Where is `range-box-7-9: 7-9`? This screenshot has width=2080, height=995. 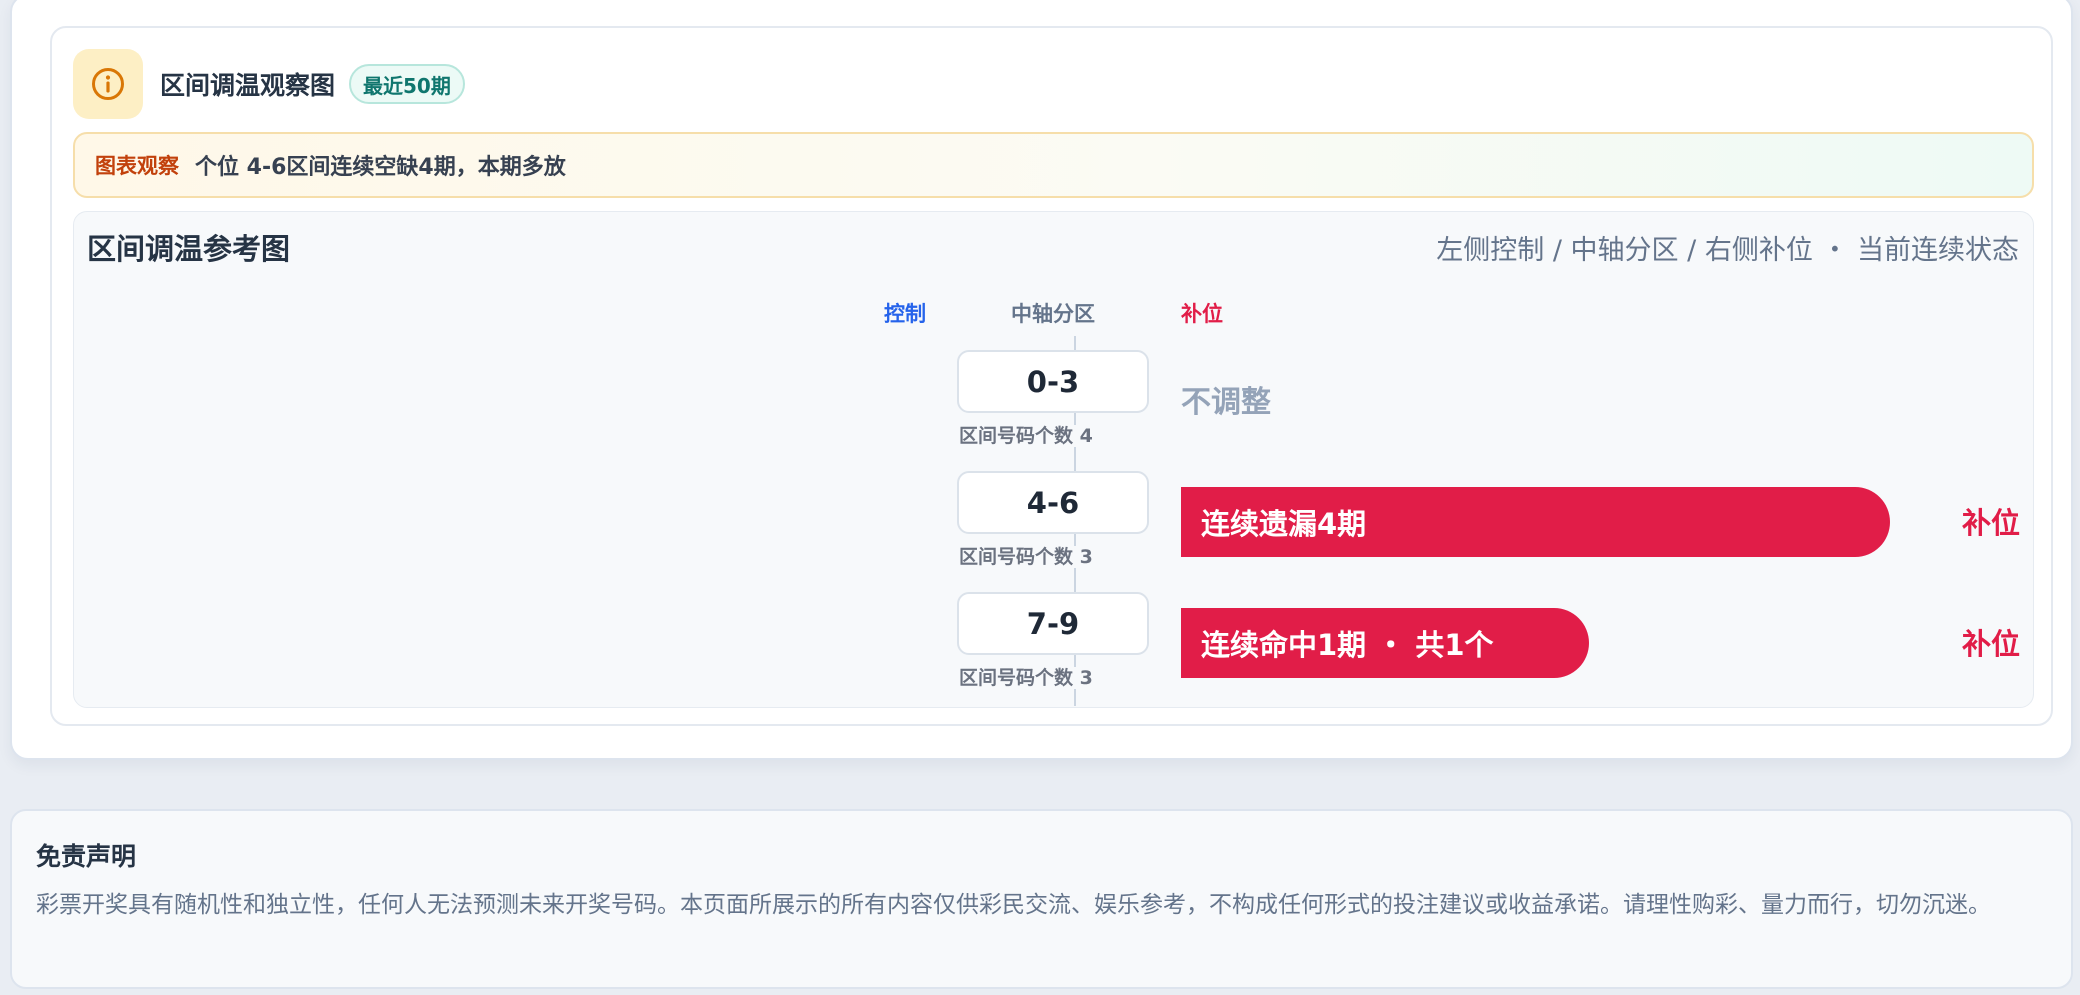 range-box-7-9: 7-9 is located at coordinates (1053, 623).